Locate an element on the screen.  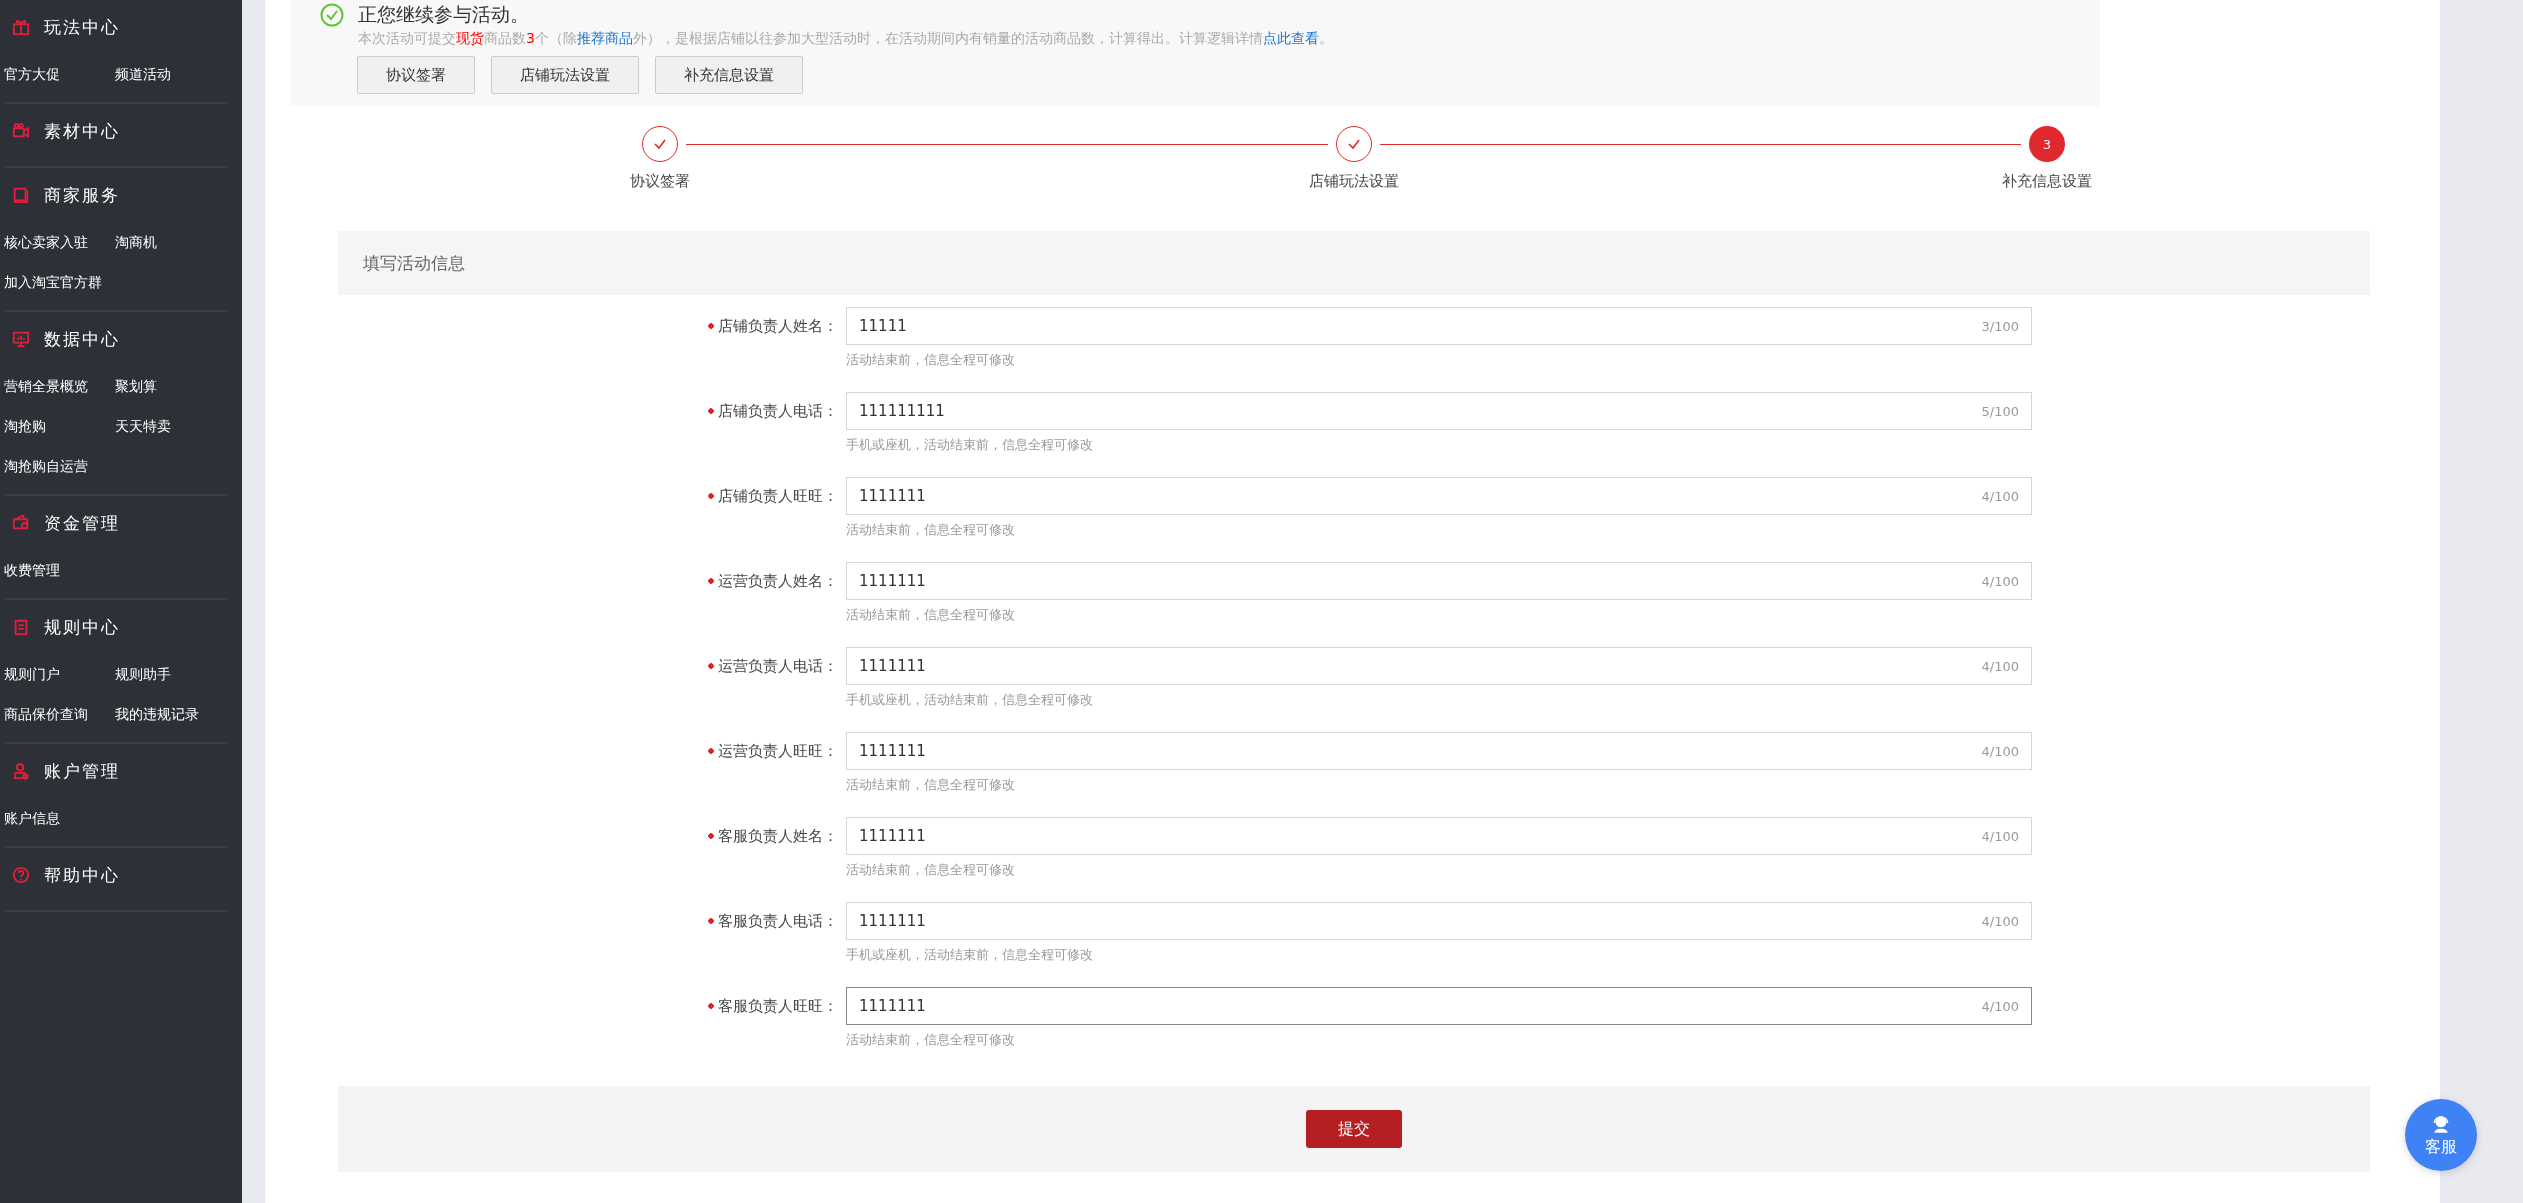
sidebar-section-title: 素材中心 is located at coordinates (82, 131).